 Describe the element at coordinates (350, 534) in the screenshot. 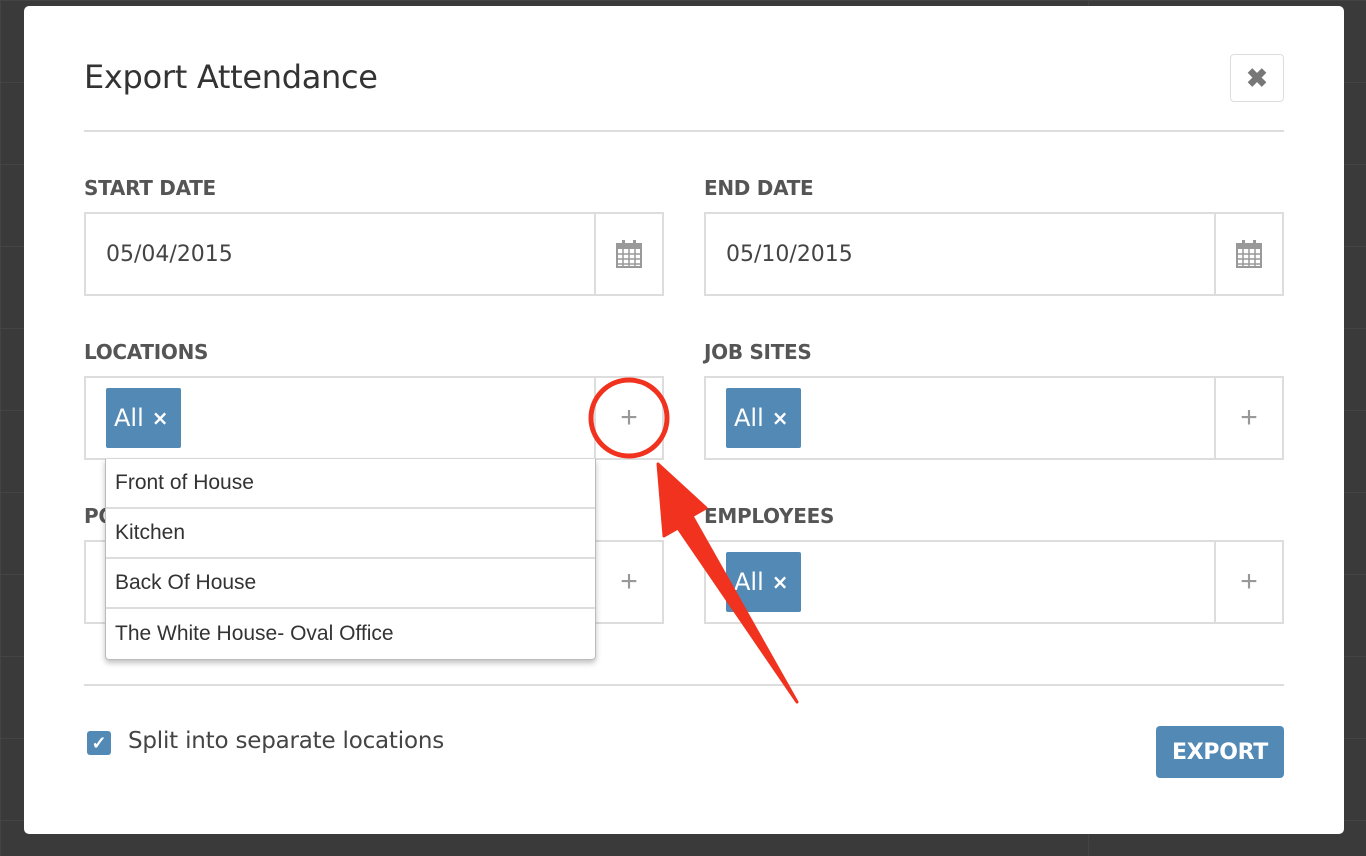

I see `locations-option: Kitchen` at that location.